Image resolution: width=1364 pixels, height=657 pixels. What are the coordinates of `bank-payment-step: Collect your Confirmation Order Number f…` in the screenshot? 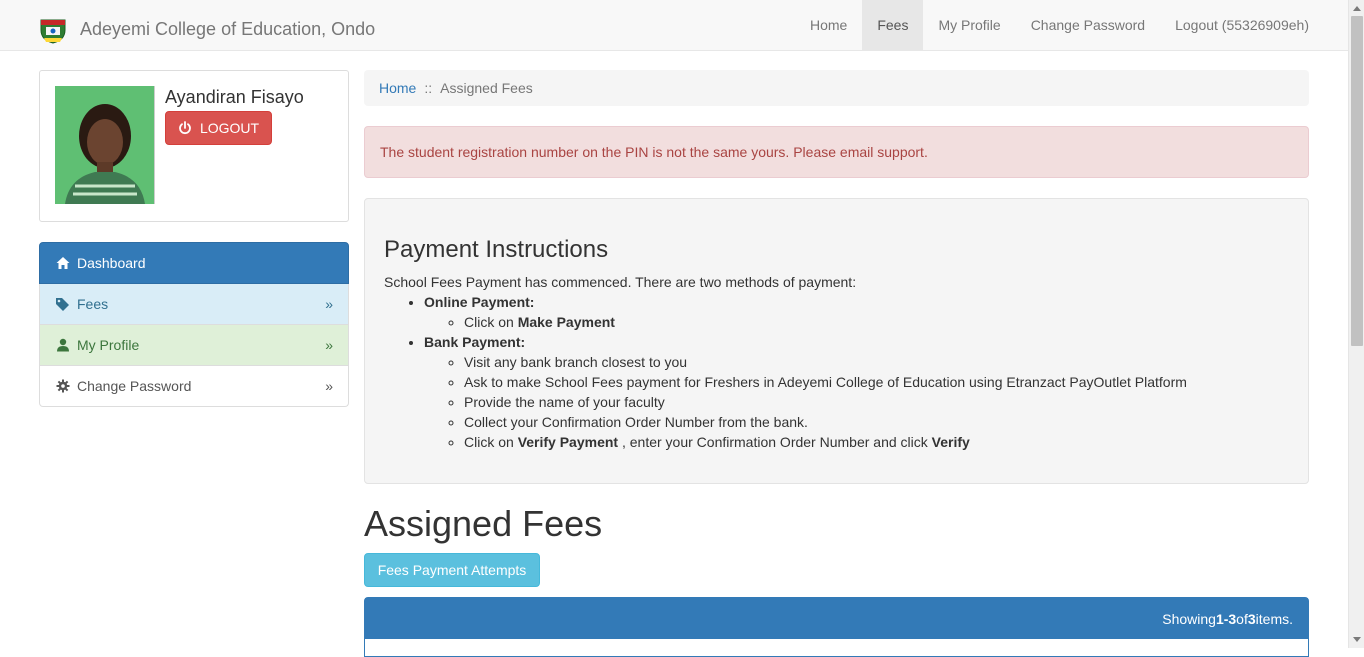 It's located at (876, 422).